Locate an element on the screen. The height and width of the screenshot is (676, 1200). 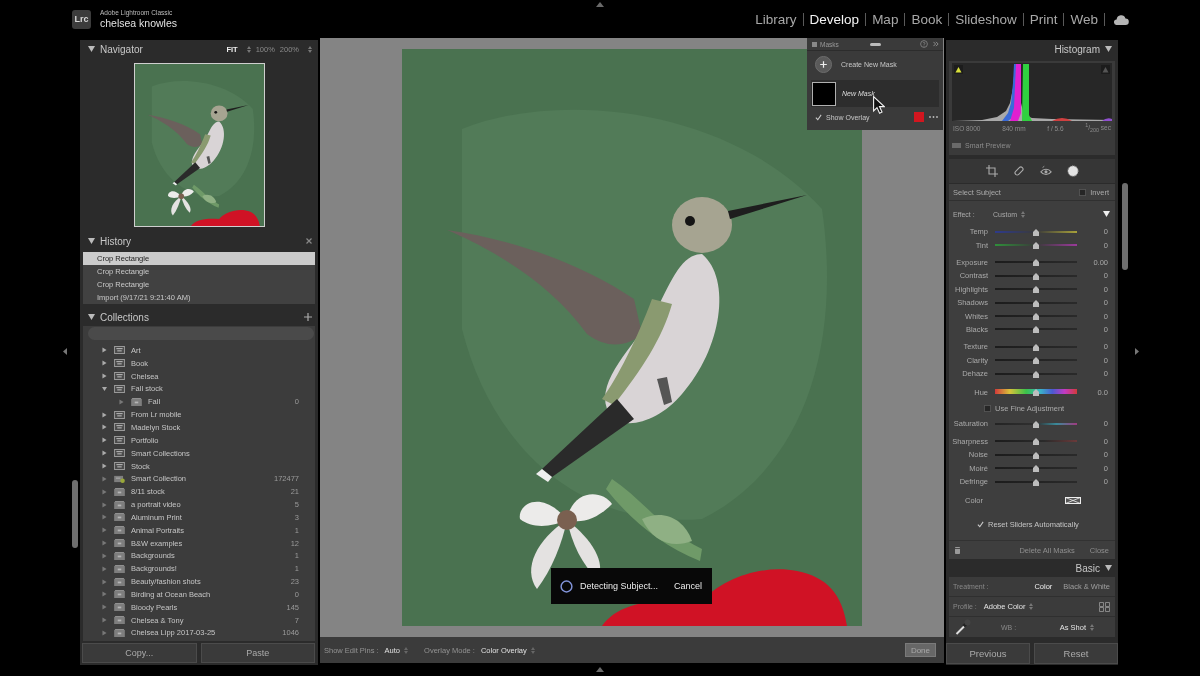
double-chevron-icon is located at coordinates (936, 44).